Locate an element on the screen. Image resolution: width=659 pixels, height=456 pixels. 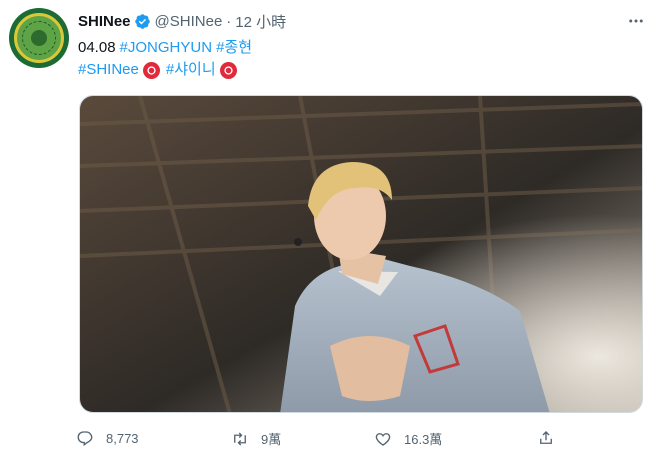
avatar is located at coordinates (39, 38).